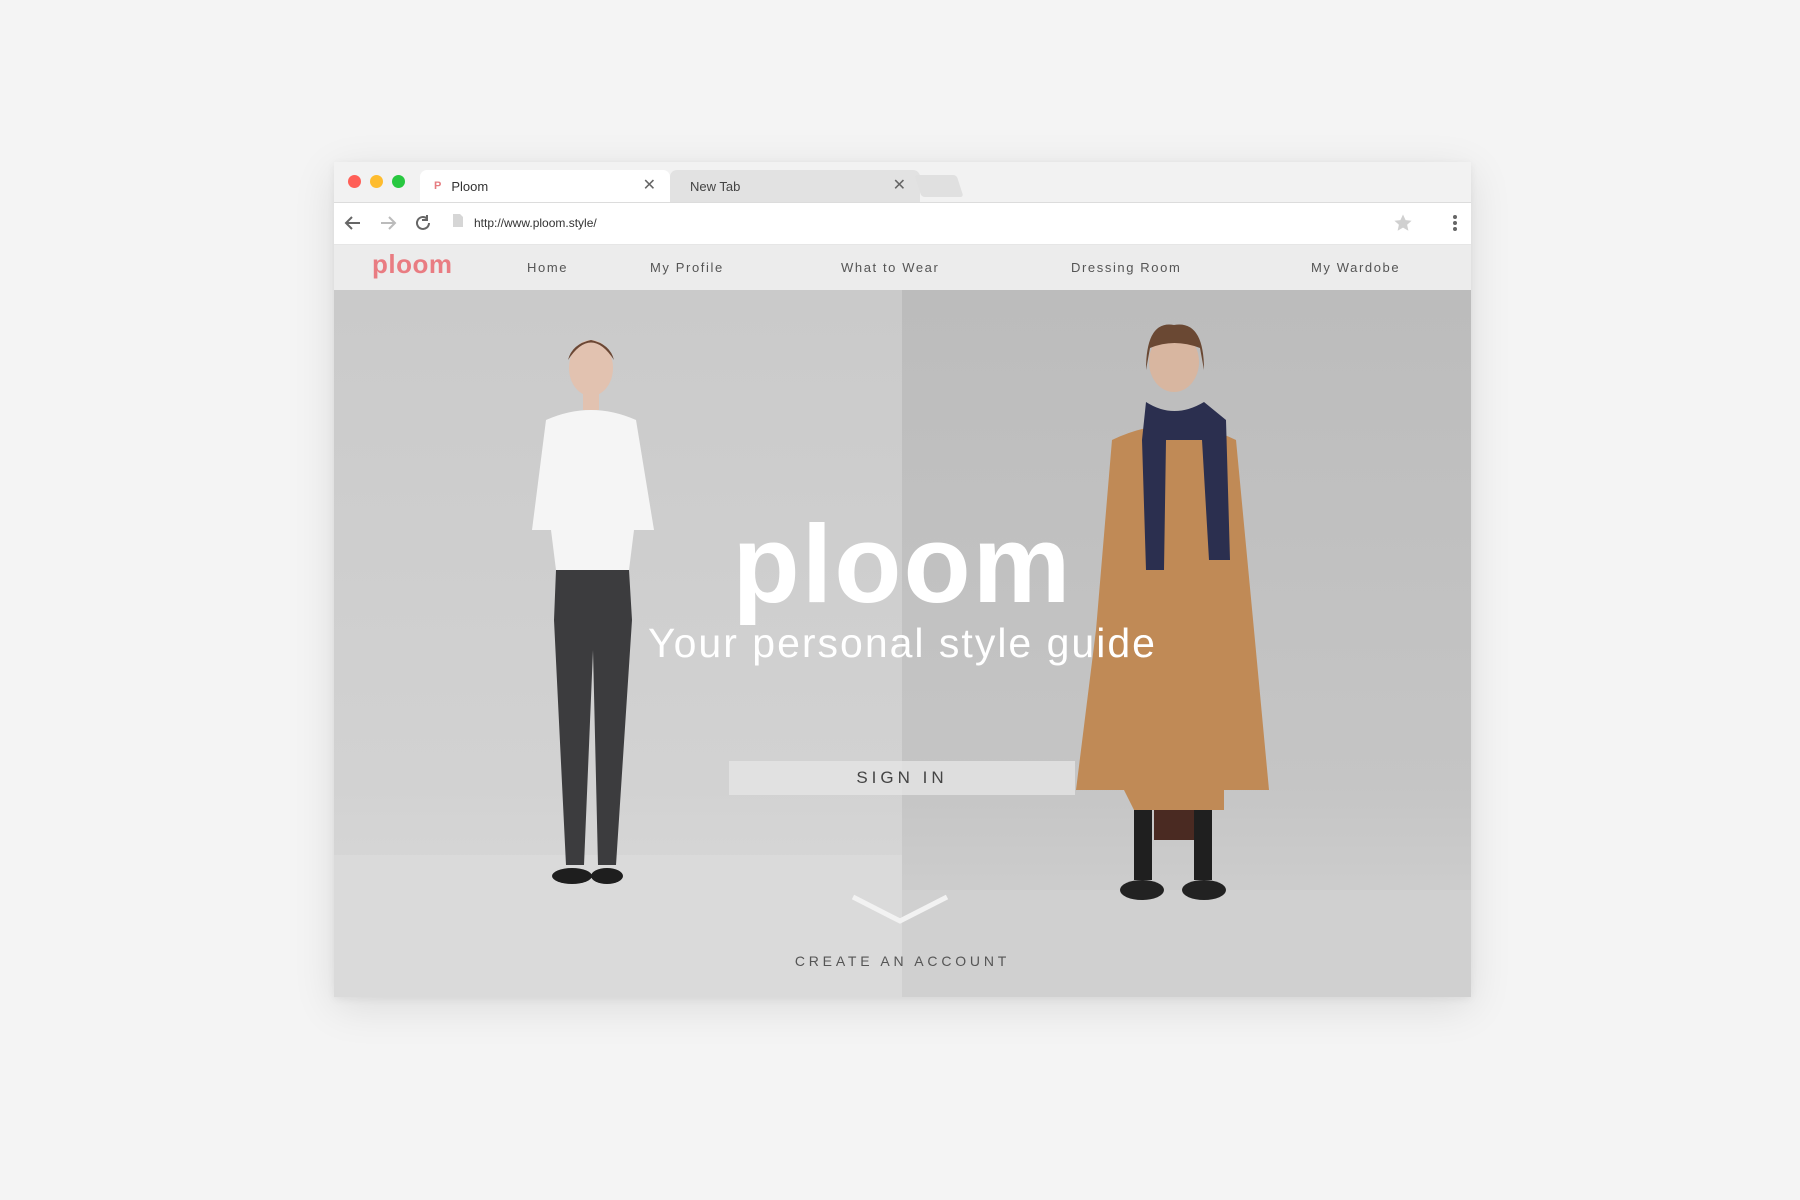  What do you see at coordinates (458, 223) in the screenshot?
I see `page-icon` at bounding box center [458, 223].